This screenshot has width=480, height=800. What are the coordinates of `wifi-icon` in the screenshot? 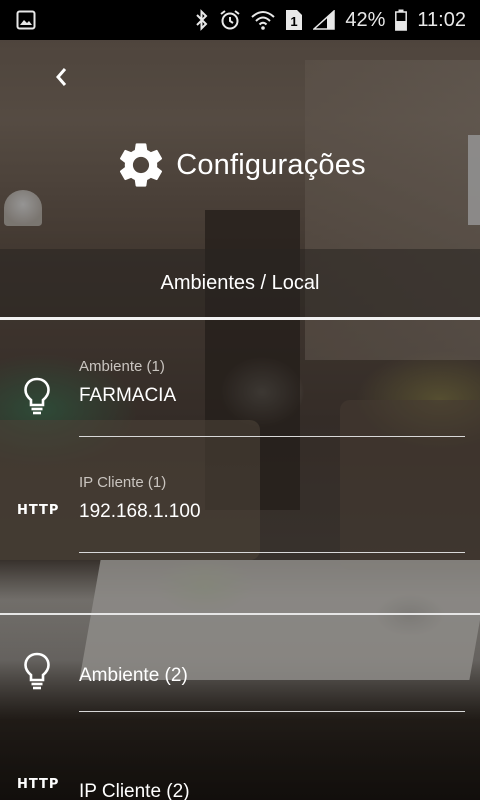 It's located at (263, 20).